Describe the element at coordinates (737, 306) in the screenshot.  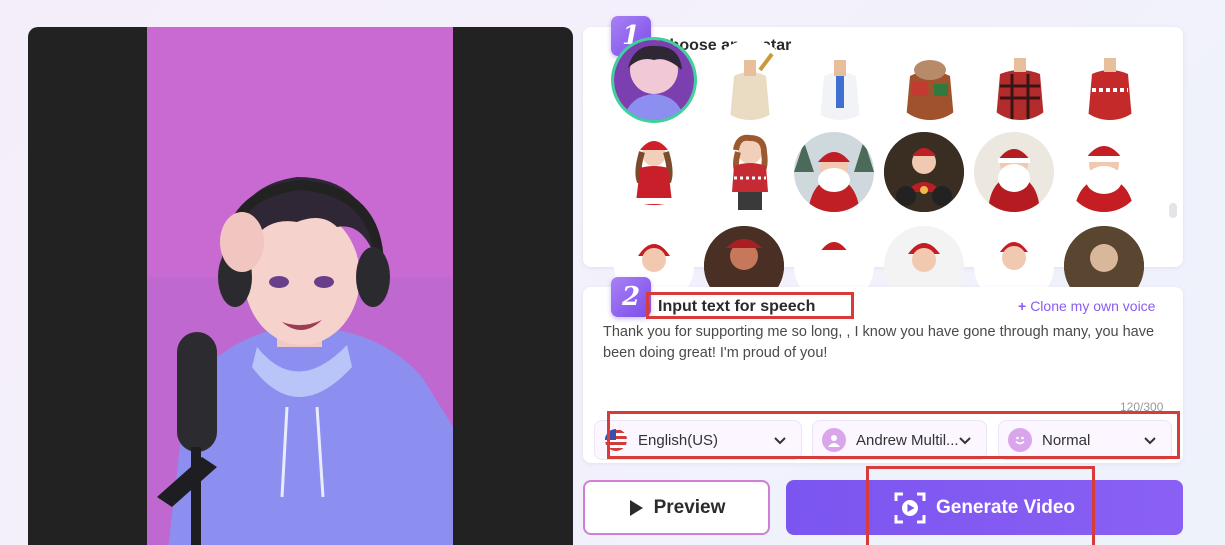
I see `input-speech-title: Input text for speech` at that location.